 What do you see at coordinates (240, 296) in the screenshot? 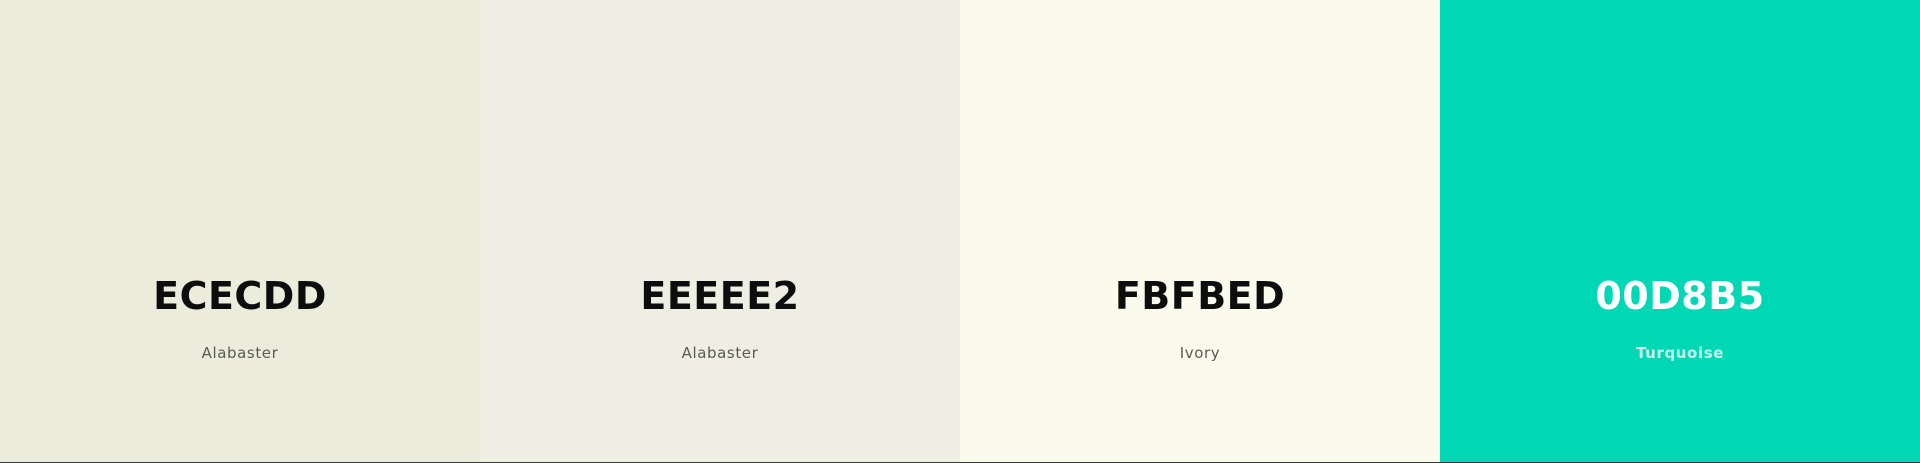
I see `swatch-hex-code: ECECDD` at bounding box center [240, 296].